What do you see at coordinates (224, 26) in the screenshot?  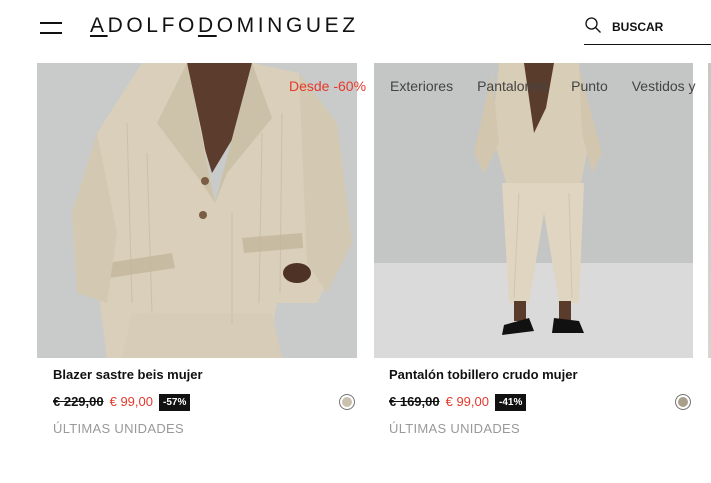 I see `brand-logo: ADOLFODOMINGUEZ` at bounding box center [224, 26].